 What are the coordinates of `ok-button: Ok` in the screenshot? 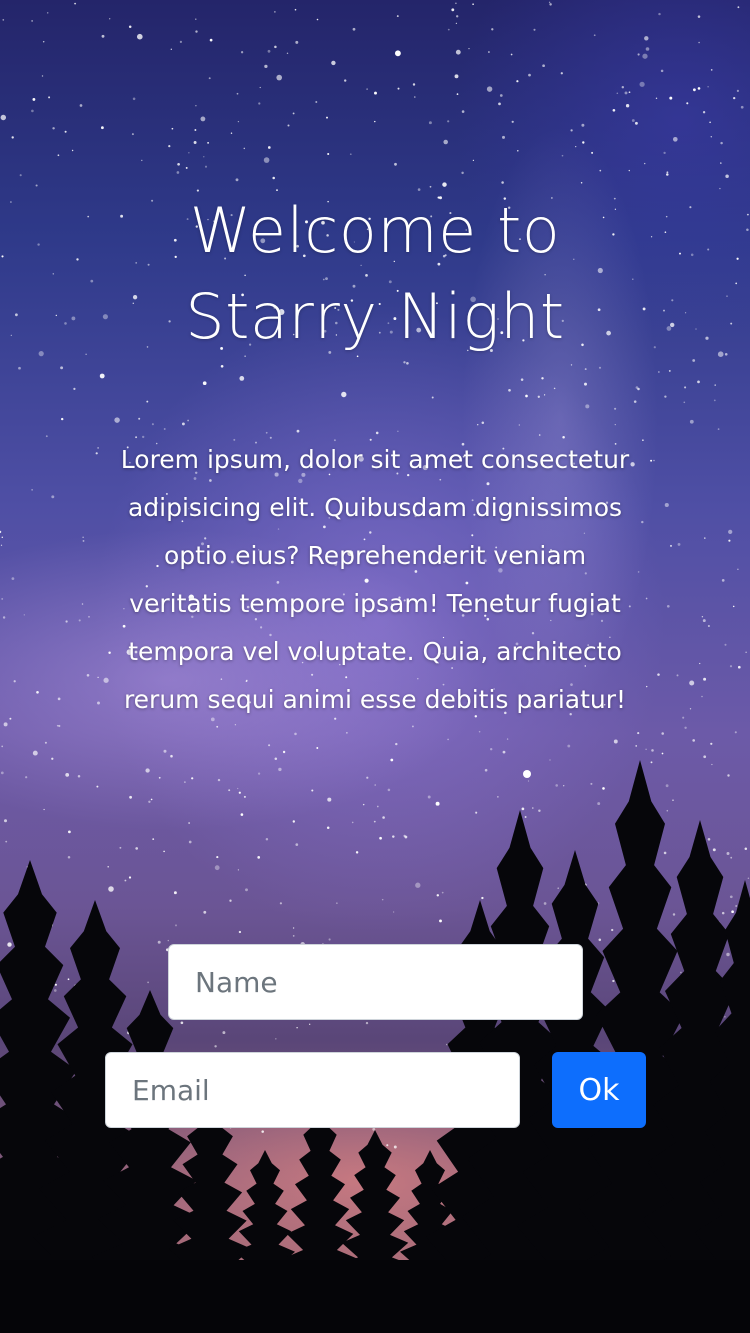 It's located at (599, 1090).